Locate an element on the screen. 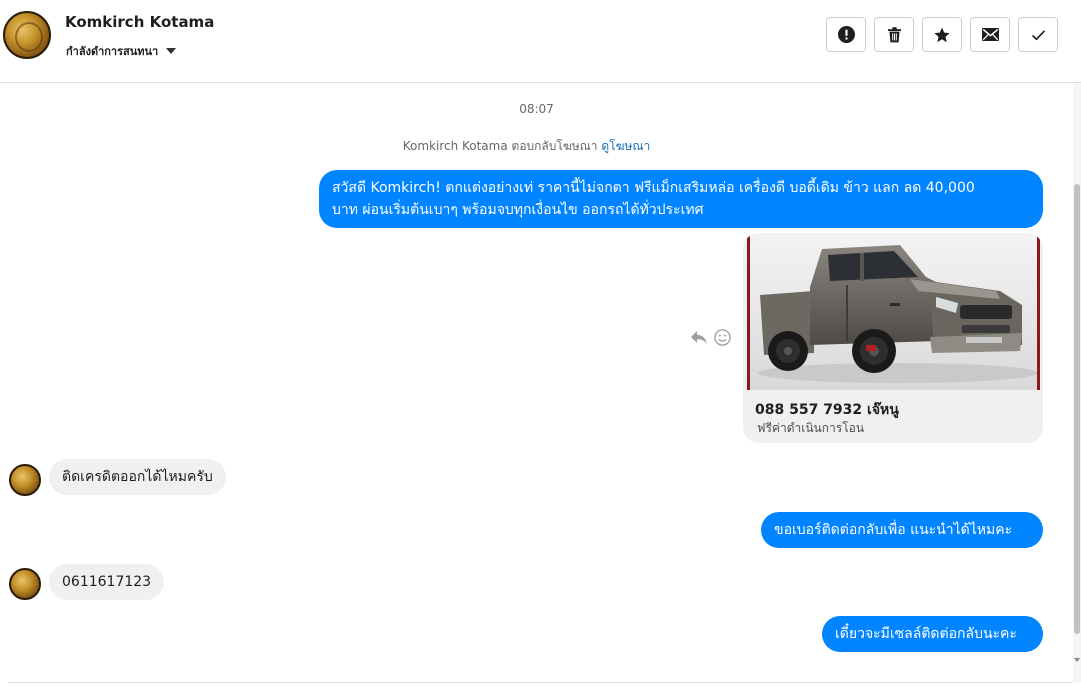 The width and height of the screenshot is (1081, 687). conversation-status-label: กำลังดำการสนทนา is located at coordinates (112, 51).